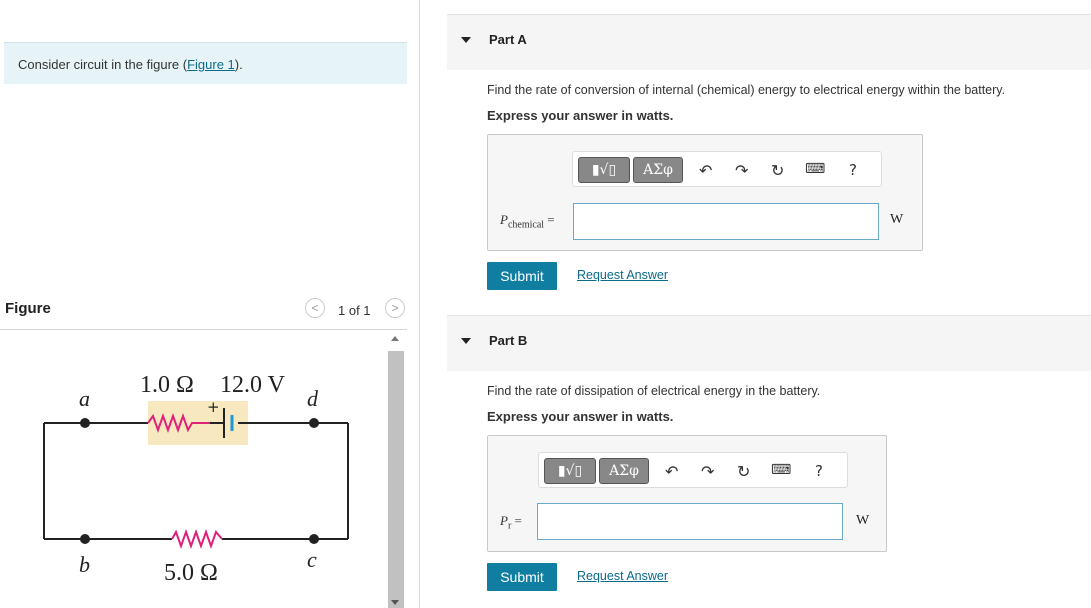 Image resolution: width=1091 pixels, height=608 pixels. I want to click on node-c-label: c, so click(312, 559).